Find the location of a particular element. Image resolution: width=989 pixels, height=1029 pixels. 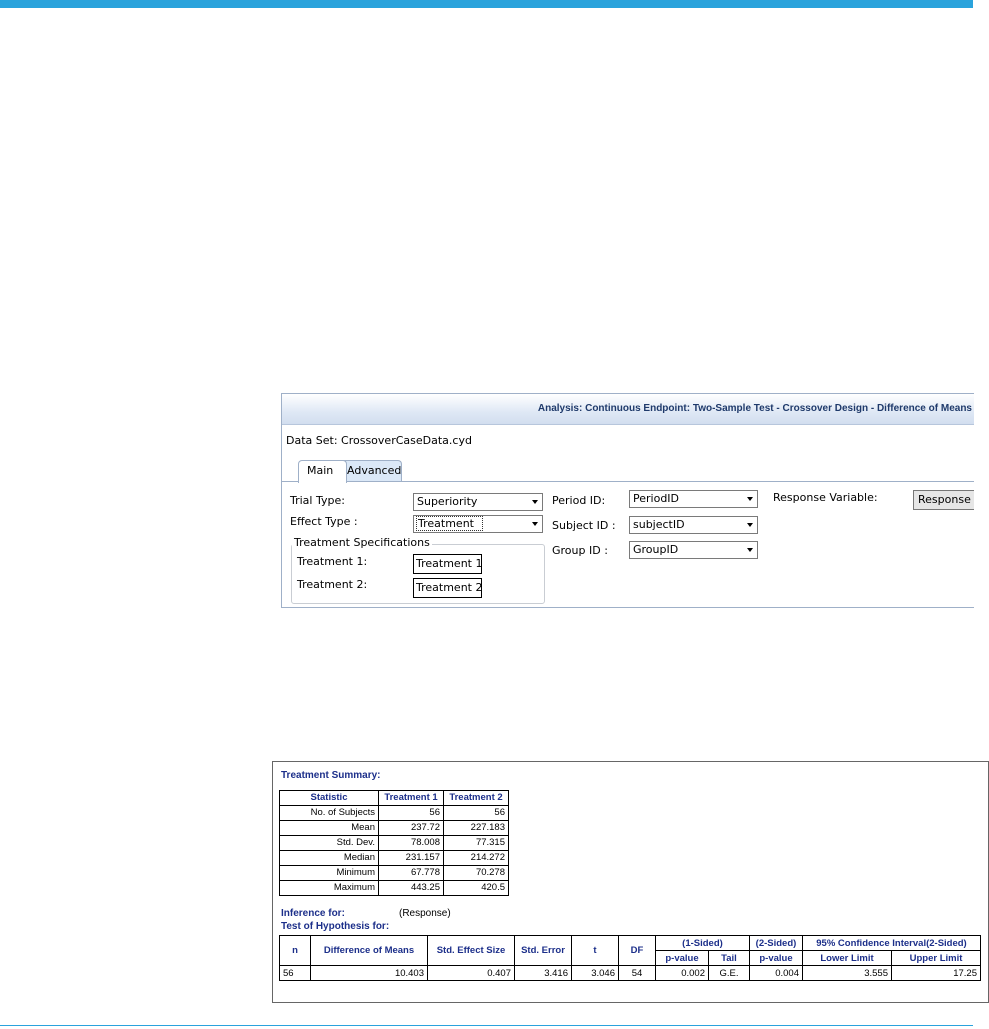

bottom-accent-line is located at coordinates (486, 1025).